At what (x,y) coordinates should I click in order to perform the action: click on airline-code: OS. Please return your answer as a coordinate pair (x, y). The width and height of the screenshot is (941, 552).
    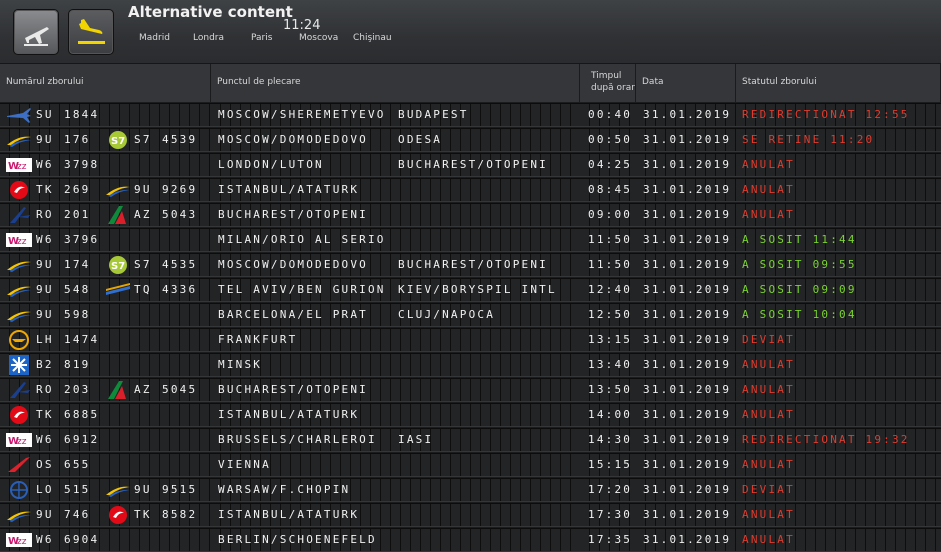
    Looking at the image, I should click on (45, 464).